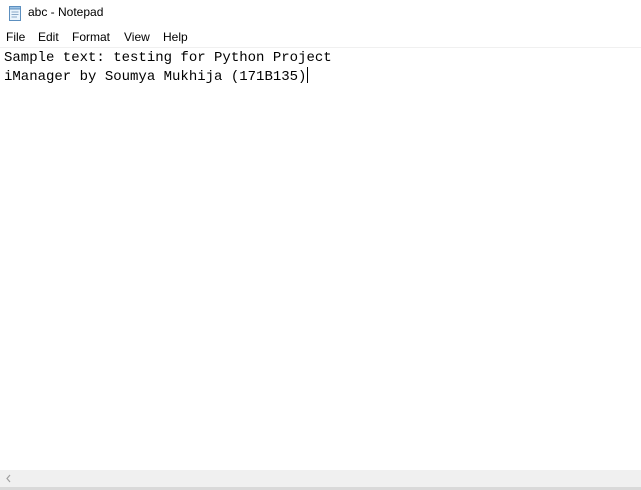 This screenshot has width=641, height=490. What do you see at coordinates (15, 13) in the screenshot?
I see `notepad-icon` at bounding box center [15, 13].